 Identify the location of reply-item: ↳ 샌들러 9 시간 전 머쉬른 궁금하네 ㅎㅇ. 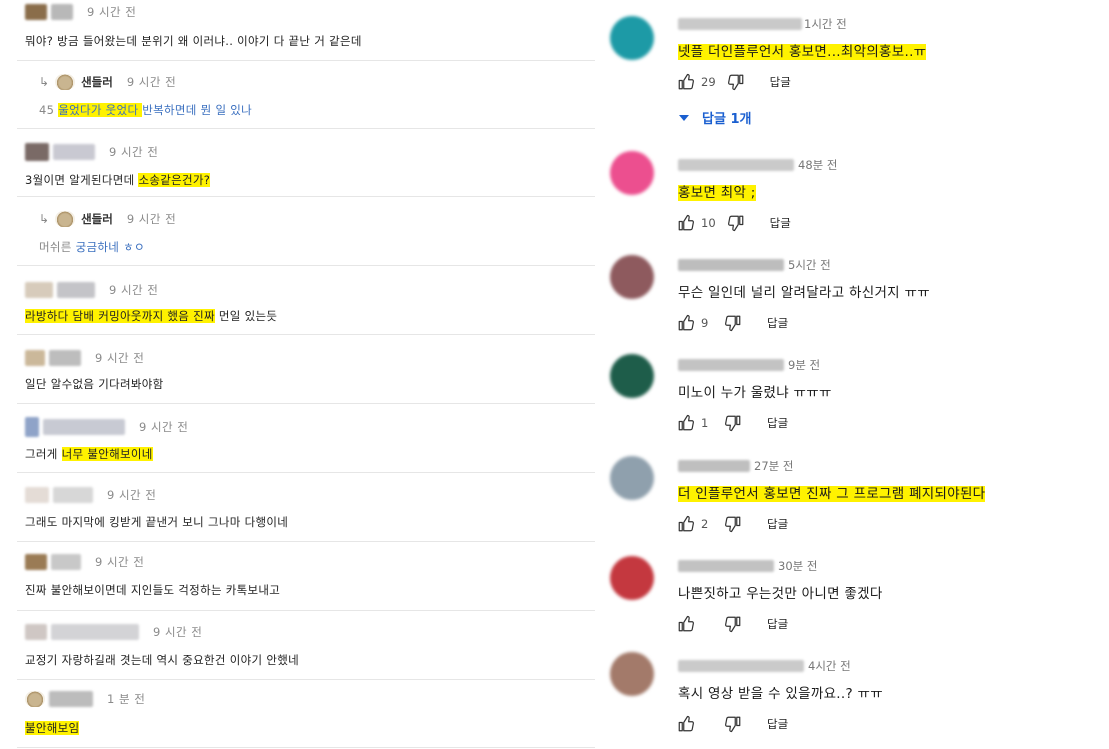
(306, 232).